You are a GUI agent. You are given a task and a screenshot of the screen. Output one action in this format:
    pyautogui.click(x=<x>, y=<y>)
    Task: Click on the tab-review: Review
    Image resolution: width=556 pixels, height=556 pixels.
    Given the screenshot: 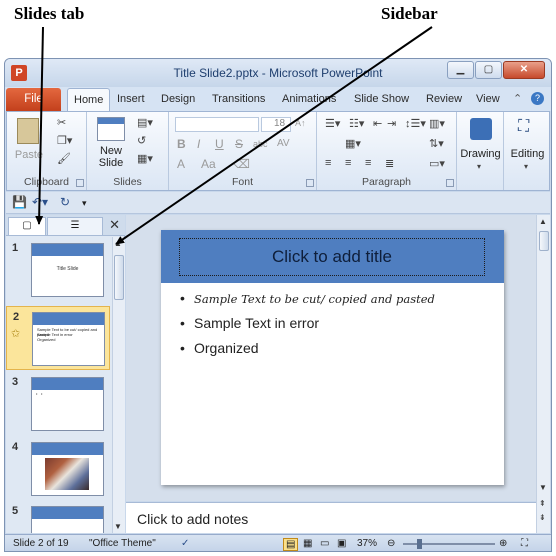 What is the action you would take?
    pyautogui.click(x=444, y=100)
    